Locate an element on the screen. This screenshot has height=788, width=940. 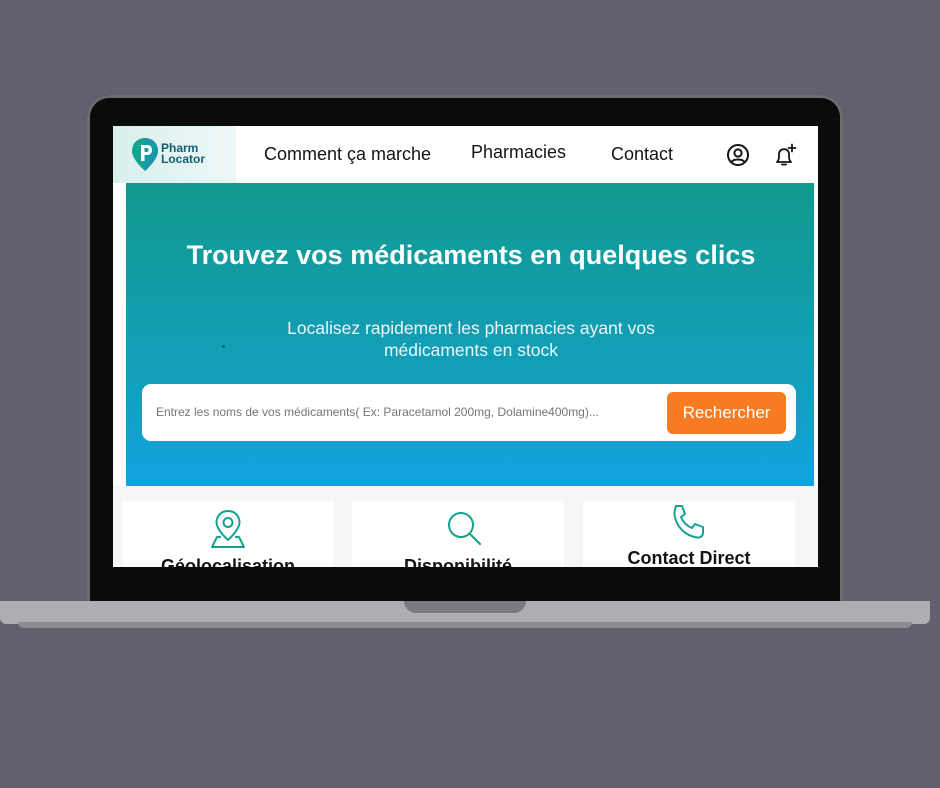
search-bar: Rechercher is located at coordinates (469, 412).